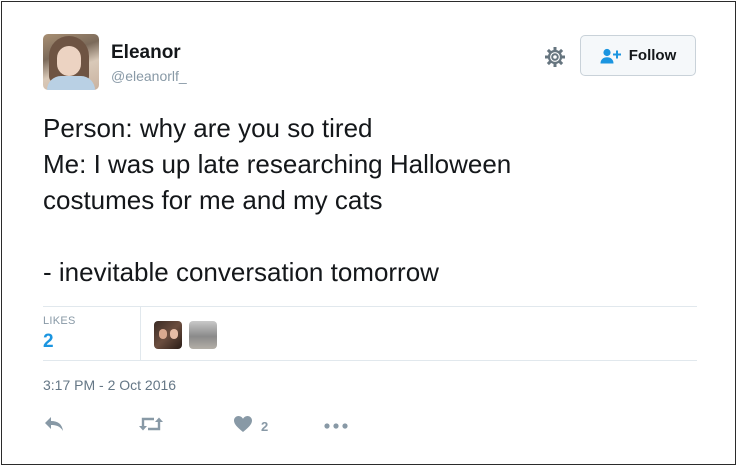  I want to click on tweet-timestamp: 3:17 PM - 2 Oct 2016, so click(109, 385).